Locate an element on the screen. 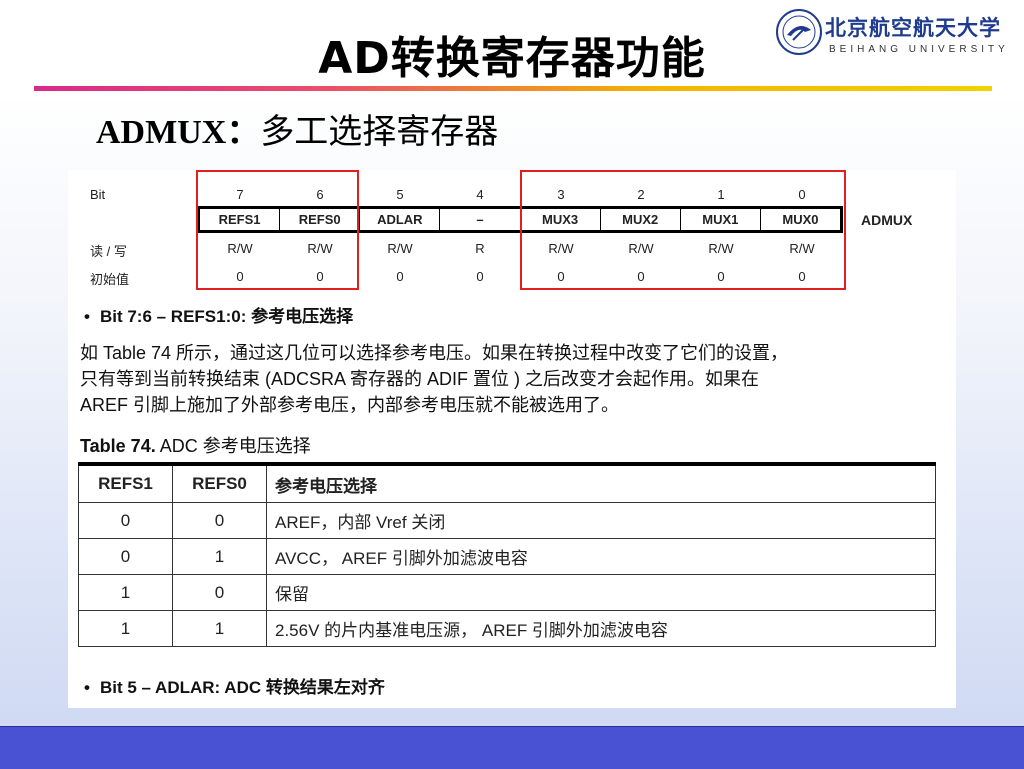 Image resolution: width=1024 pixels, height=769 pixels. table-header: 参考电压选择 is located at coordinates (601, 483).